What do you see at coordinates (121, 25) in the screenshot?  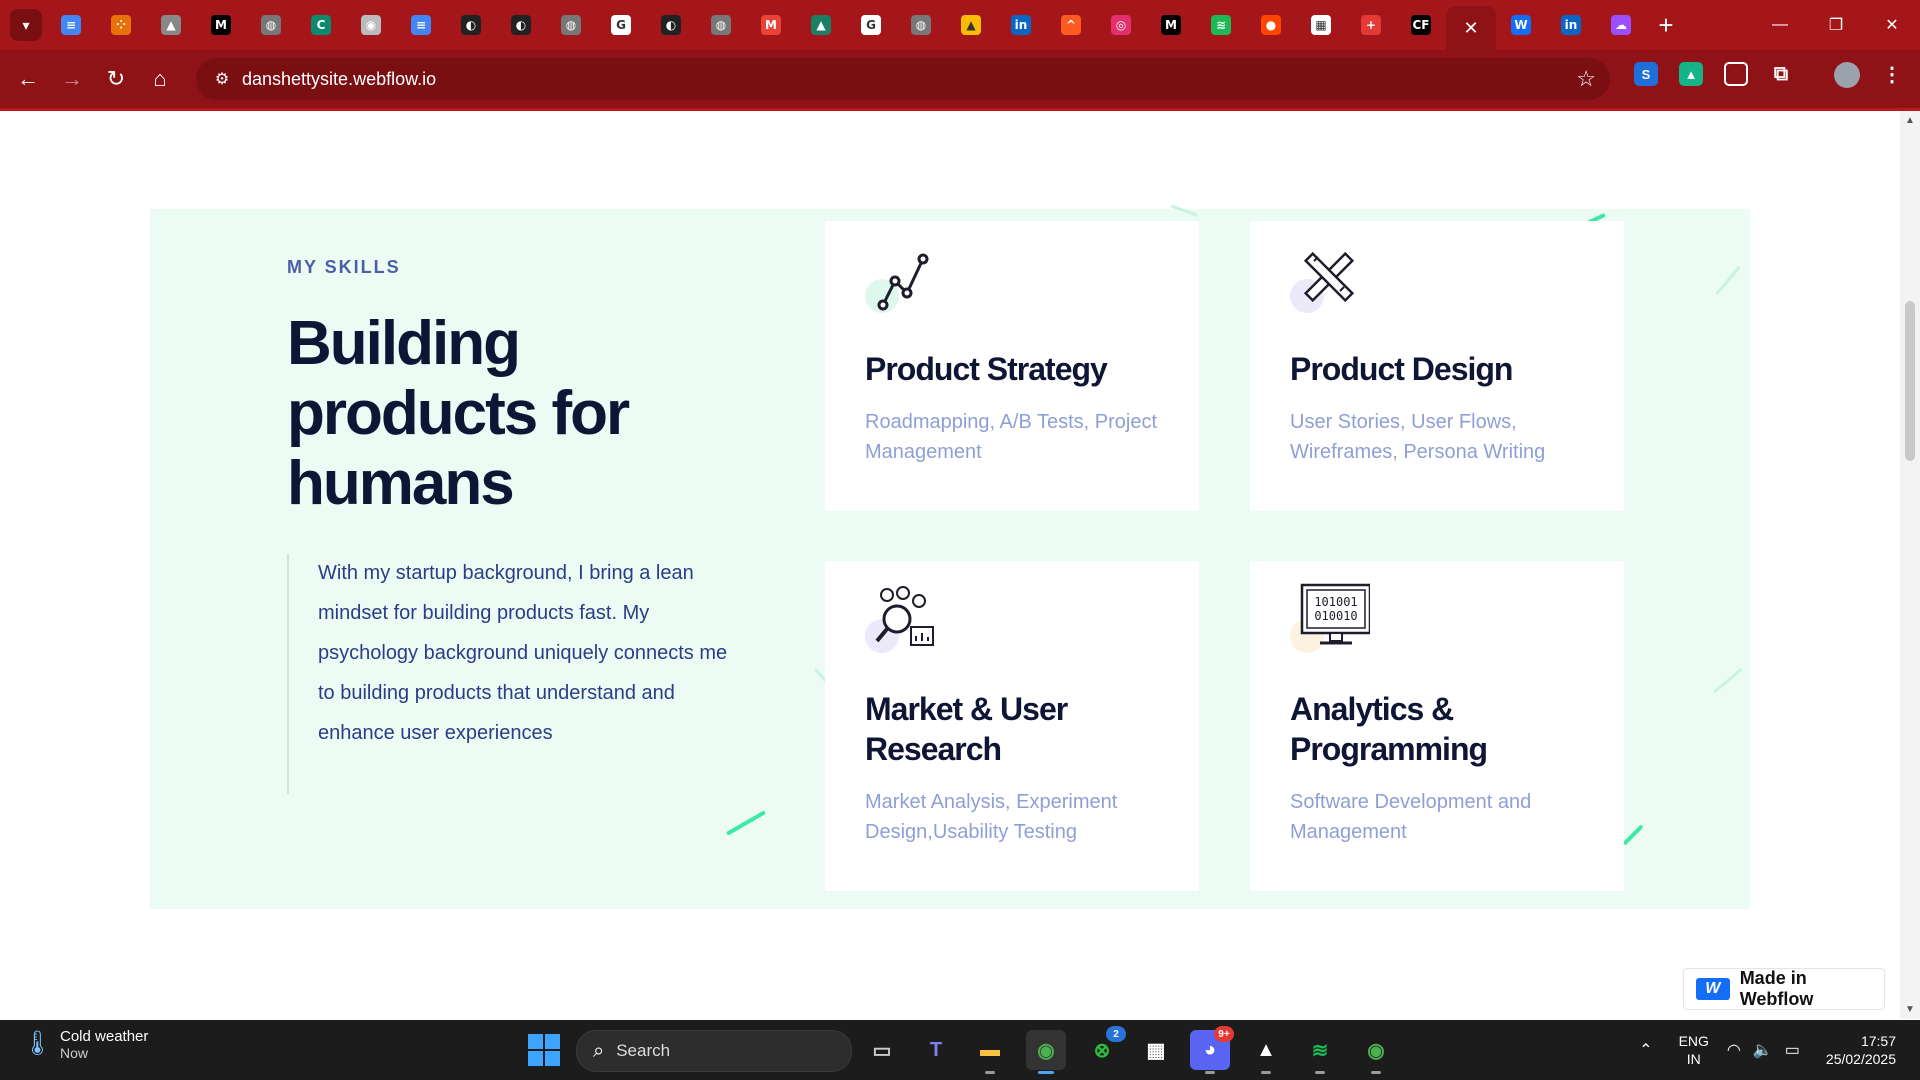 I see `browser-tab: ⁘` at bounding box center [121, 25].